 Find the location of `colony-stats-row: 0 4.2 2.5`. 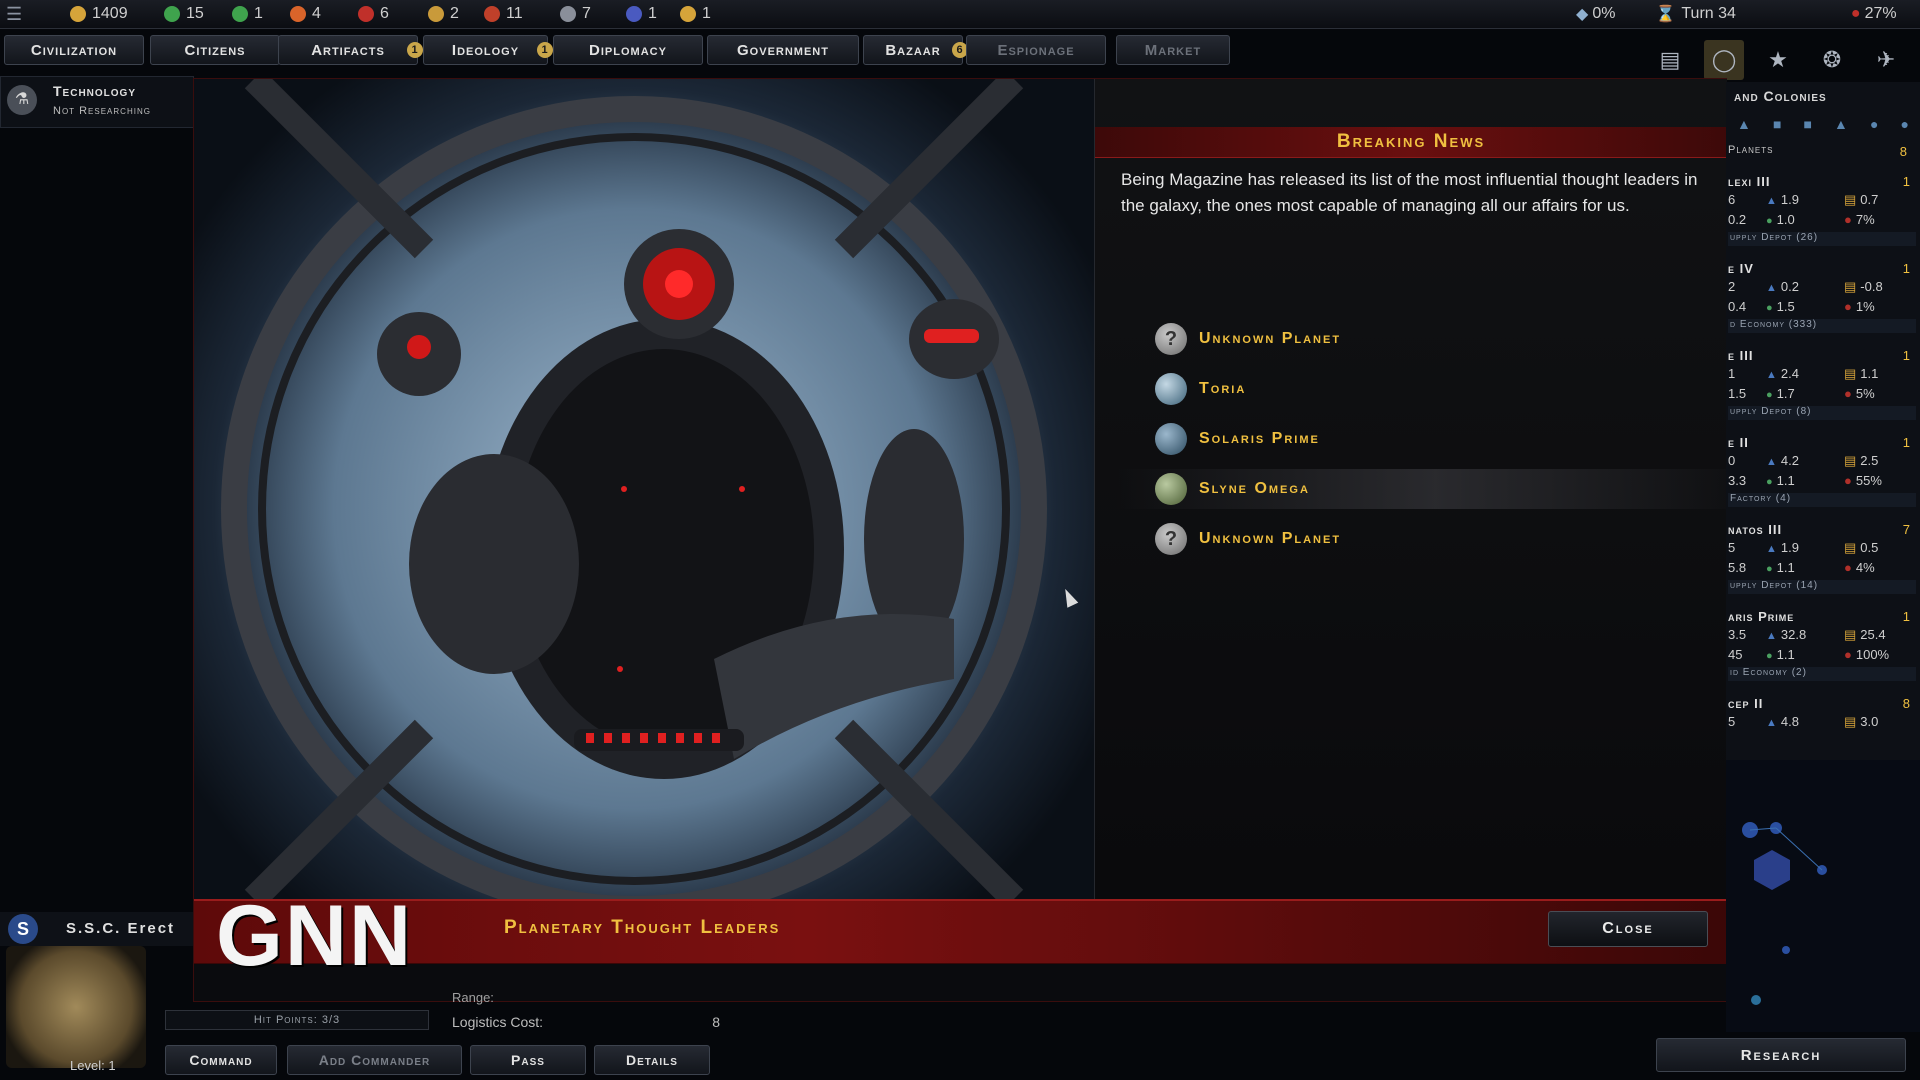

colony-stats-row: 0 4.2 2.5 is located at coordinates (1819, 462).